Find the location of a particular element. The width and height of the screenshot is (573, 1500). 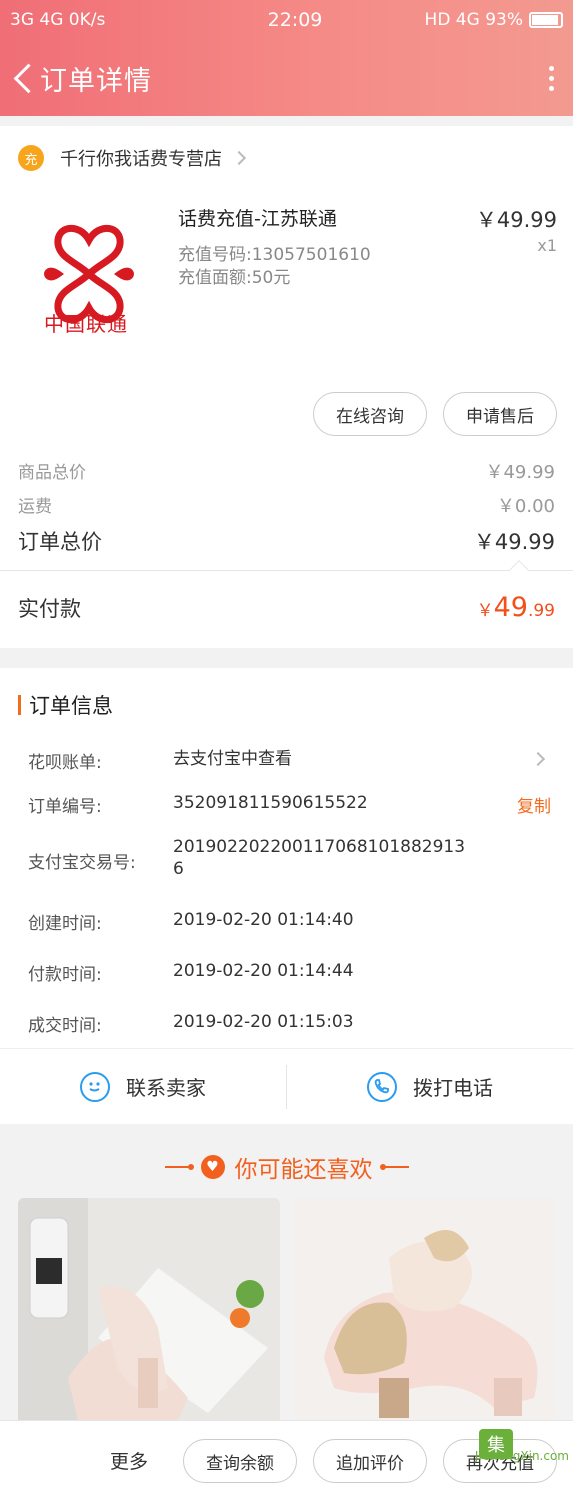

check-balance-button: 查询余额 is located at coordinates (240, 1461).